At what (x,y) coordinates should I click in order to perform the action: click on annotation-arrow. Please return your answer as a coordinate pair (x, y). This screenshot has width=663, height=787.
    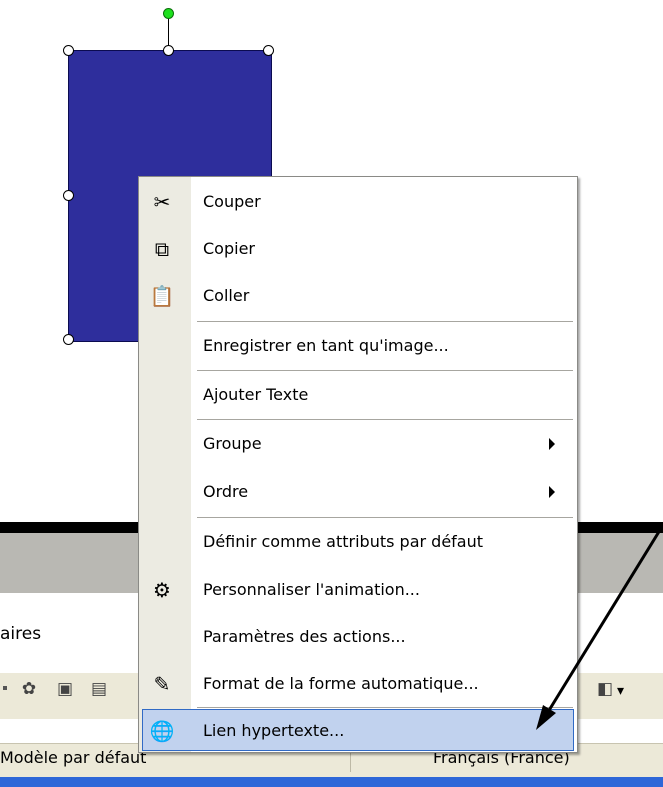
    Looking at the image, I should click on (599, 629).